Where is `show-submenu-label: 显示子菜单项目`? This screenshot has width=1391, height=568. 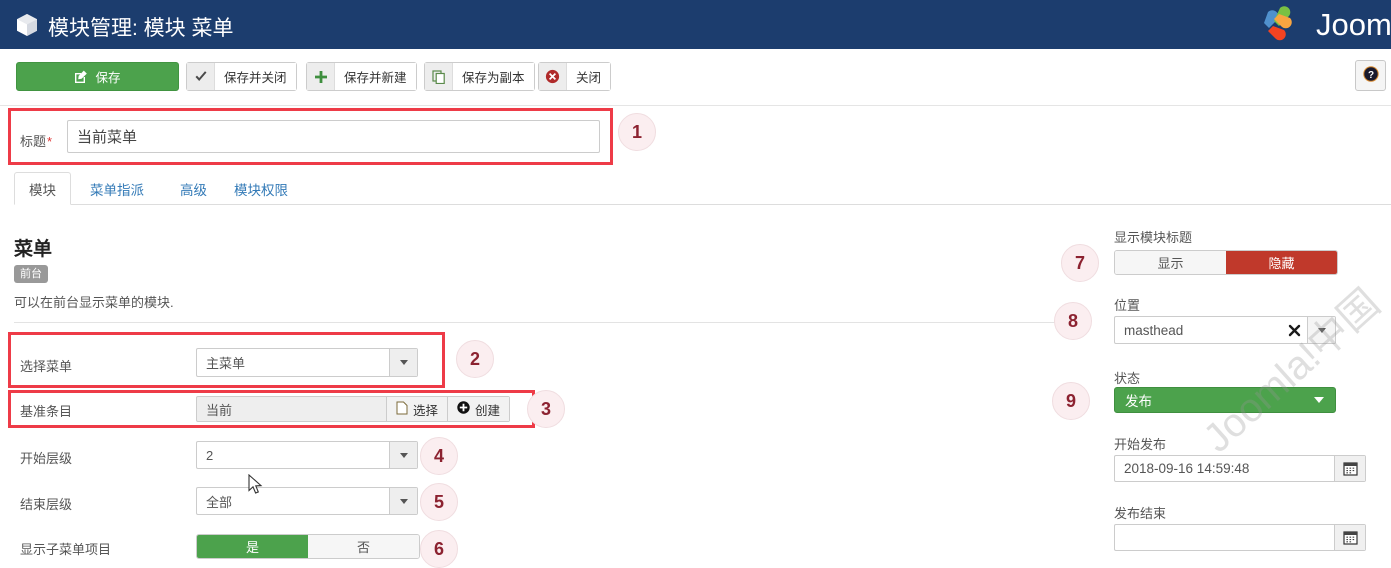
show-submenu-label: 显示子菜单项目 is located at coordinates (66, 549).